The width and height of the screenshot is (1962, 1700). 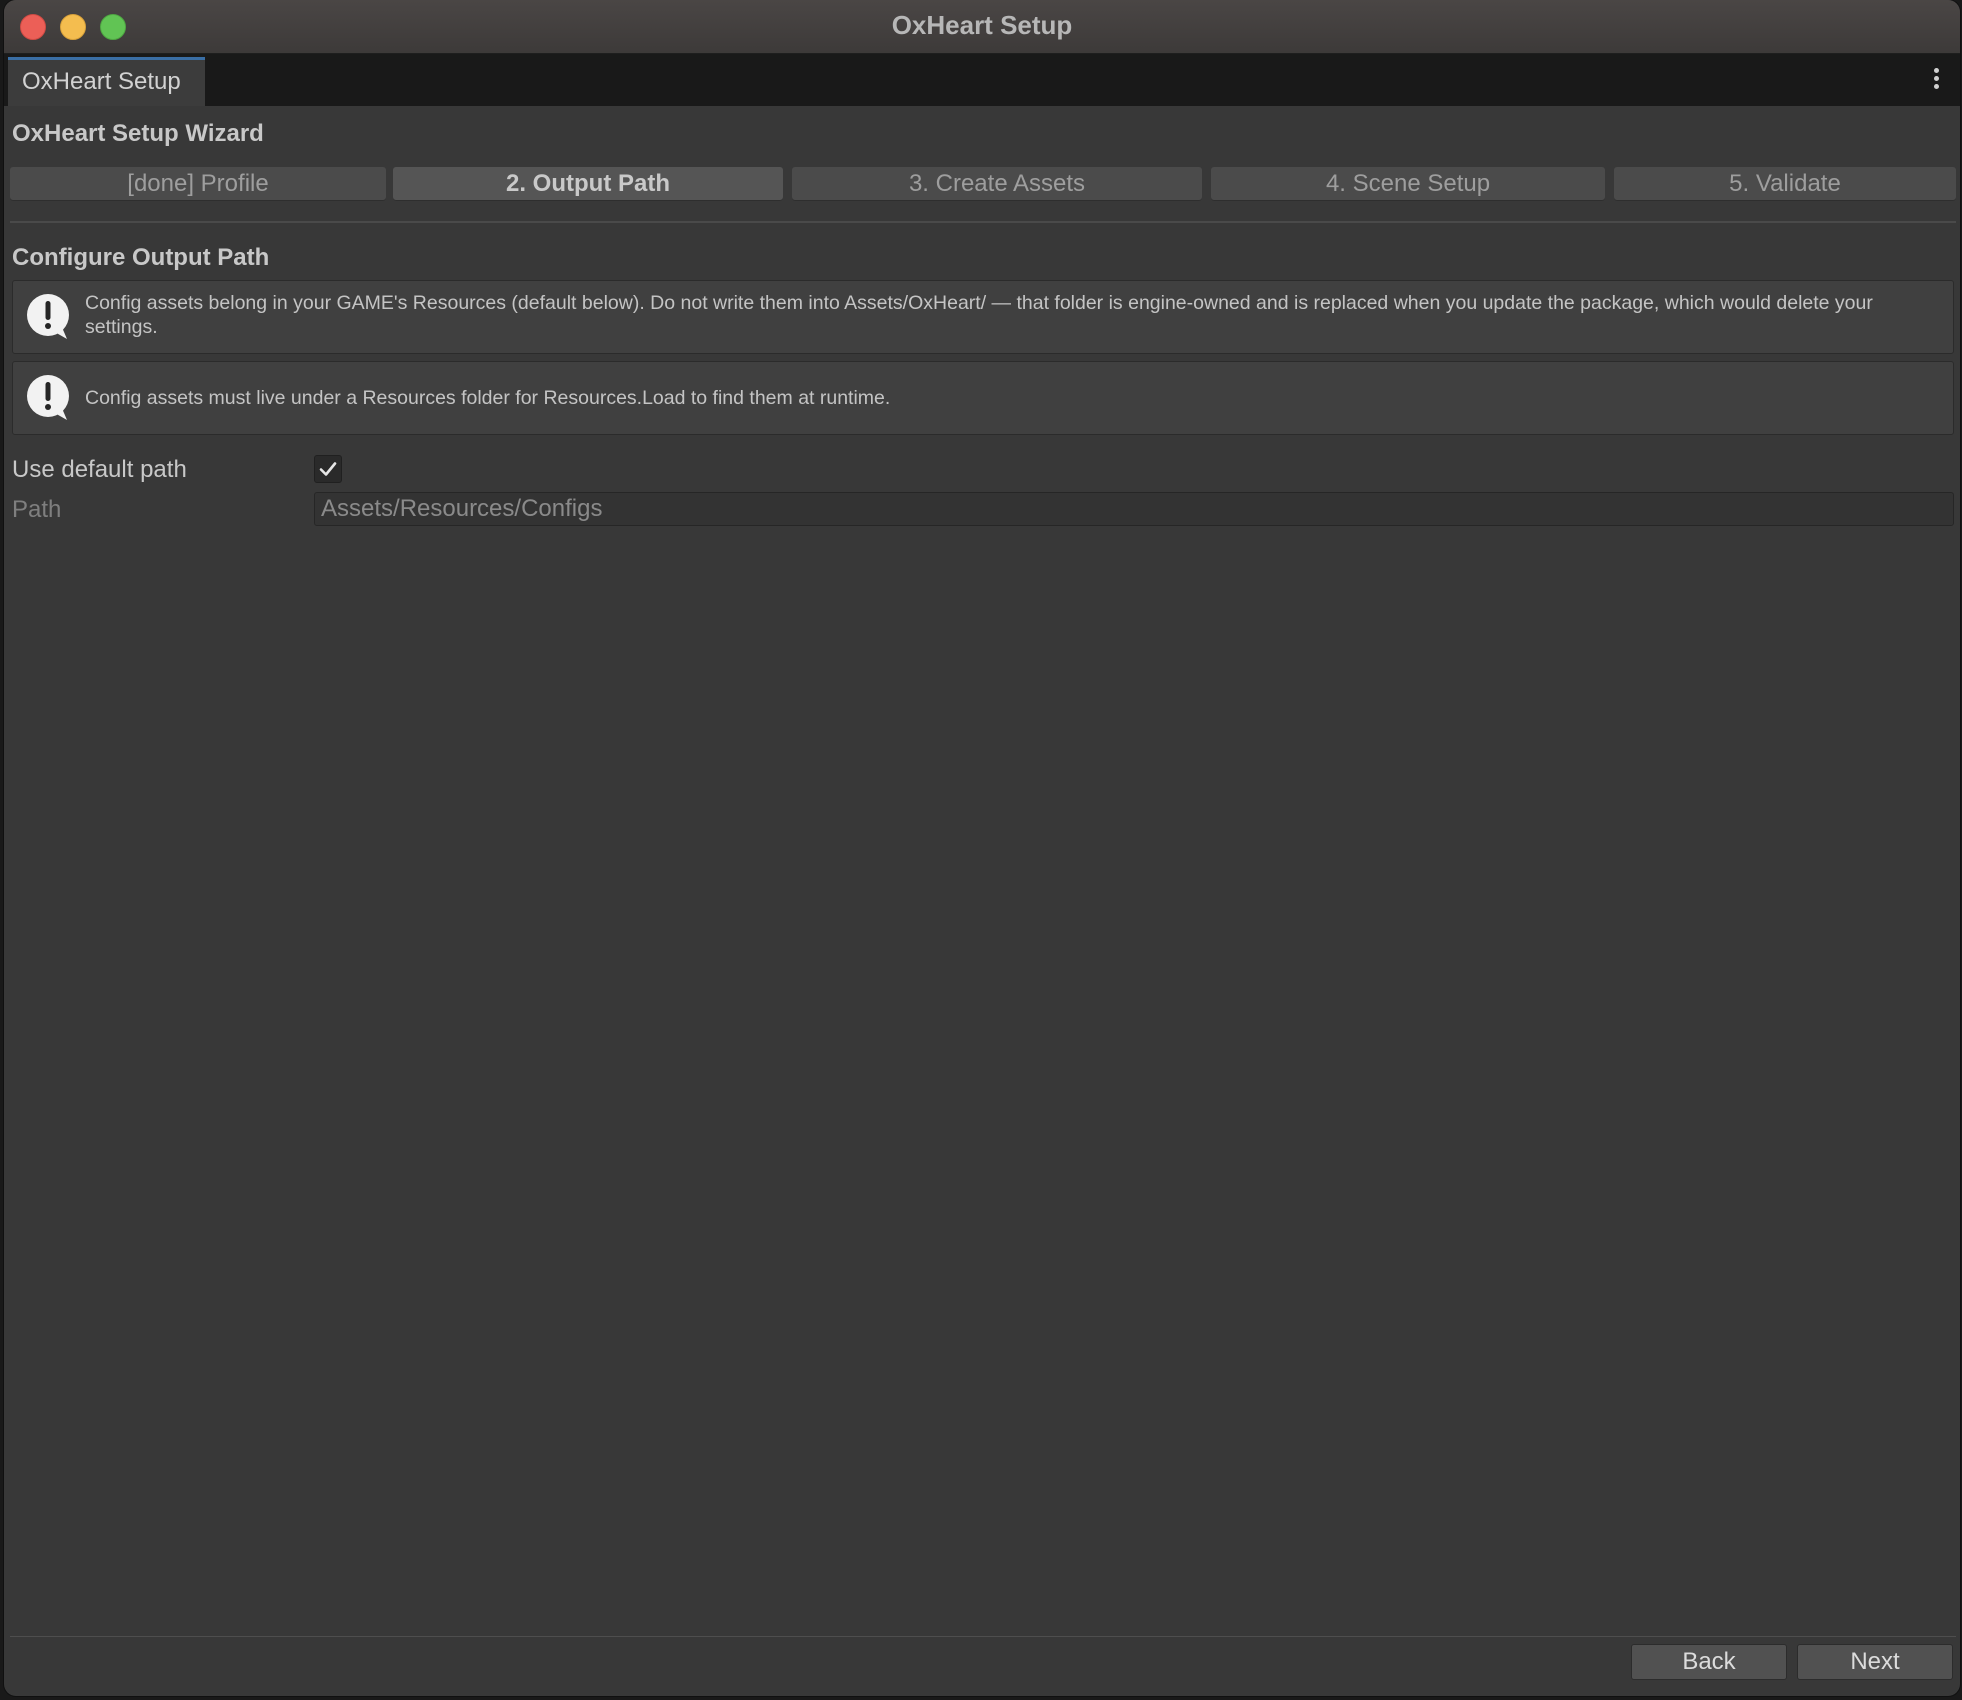 I want to click on section-title: Configure Output Path, so click(x=141, y=257).